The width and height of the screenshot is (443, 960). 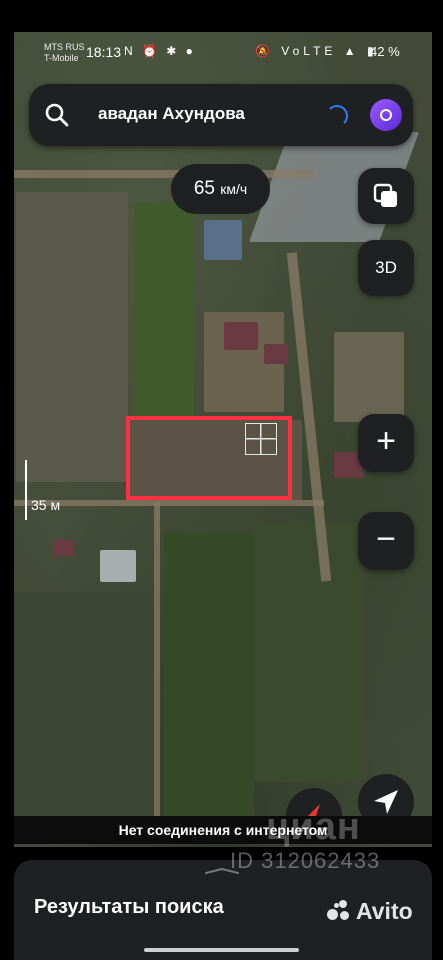 What do you see at coordinates (104, 52) in the screenshot?
I see `status-time: 18:13` at bounding box center [104, 52].